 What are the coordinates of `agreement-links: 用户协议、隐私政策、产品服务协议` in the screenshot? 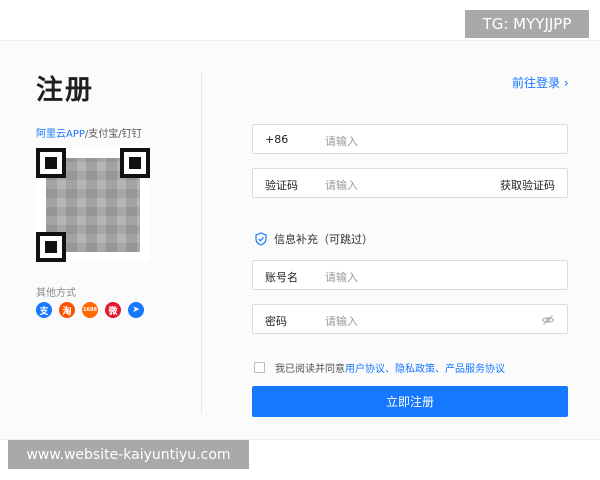 It's located at (425, 369).